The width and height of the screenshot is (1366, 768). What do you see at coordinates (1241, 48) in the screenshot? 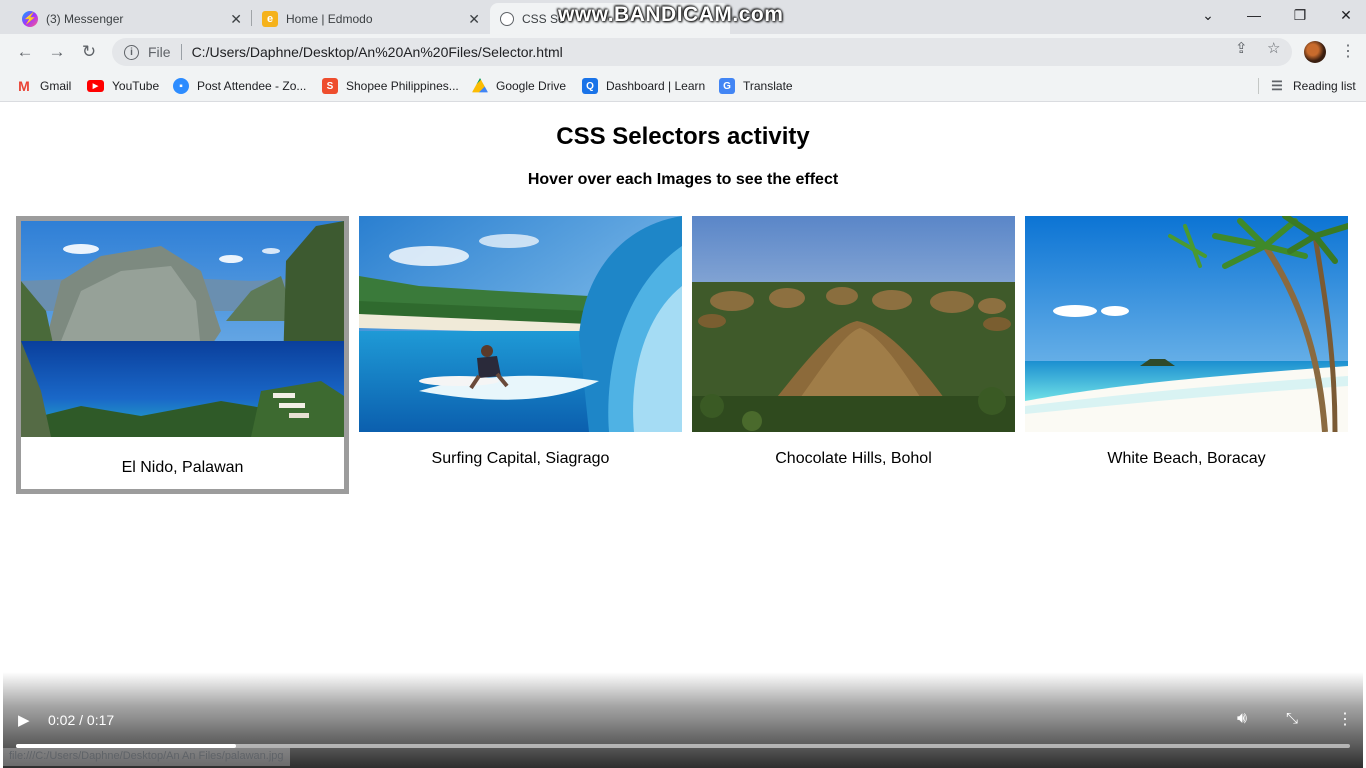
I see `share-icon: ⇪` at bounding box center [1241, 48].